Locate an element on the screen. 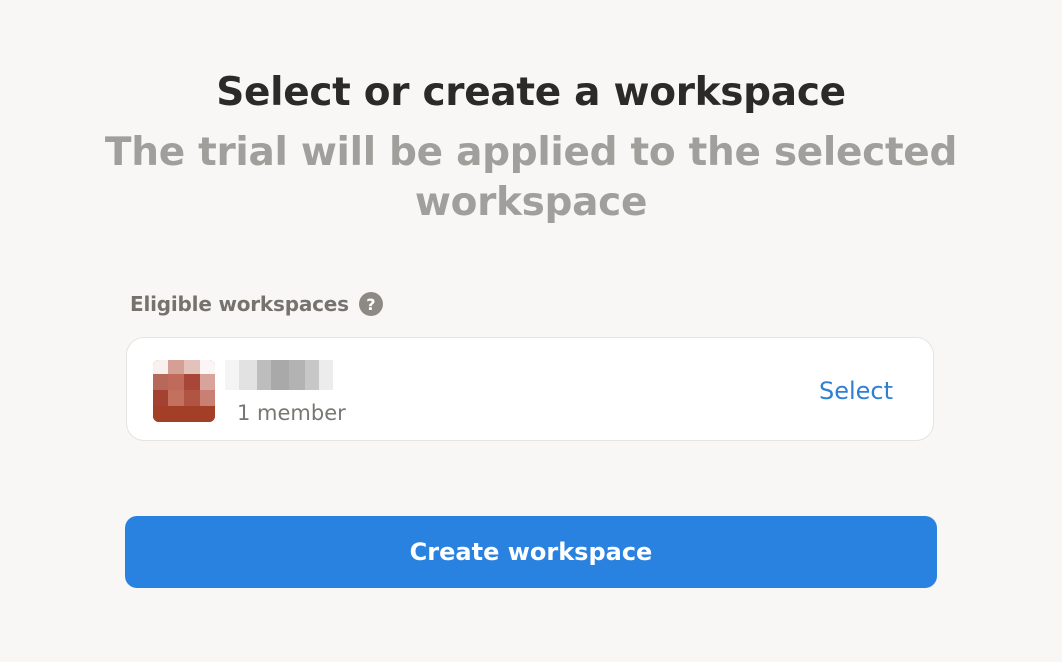 This screenshot has width=1062, height=662. eligible-workspaces-label: Eligible workspaces ? is located at coordinates (256, 304).